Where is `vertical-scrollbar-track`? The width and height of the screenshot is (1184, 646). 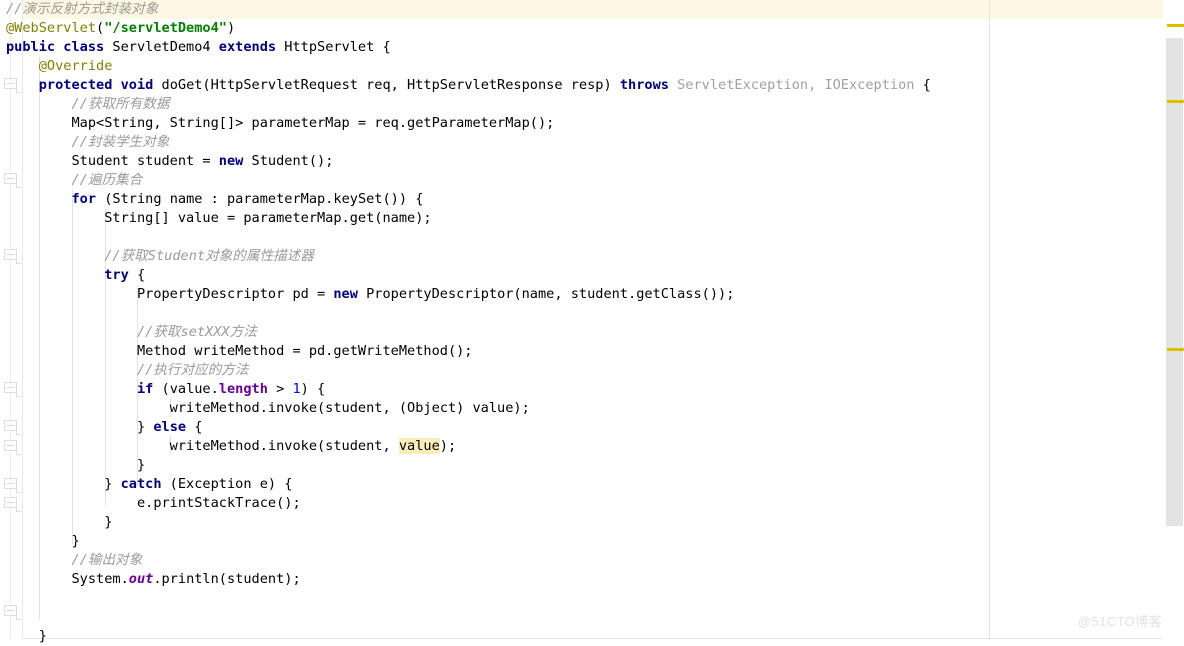 vertical-scrollbar-track is located at coordinates (1173, 319).